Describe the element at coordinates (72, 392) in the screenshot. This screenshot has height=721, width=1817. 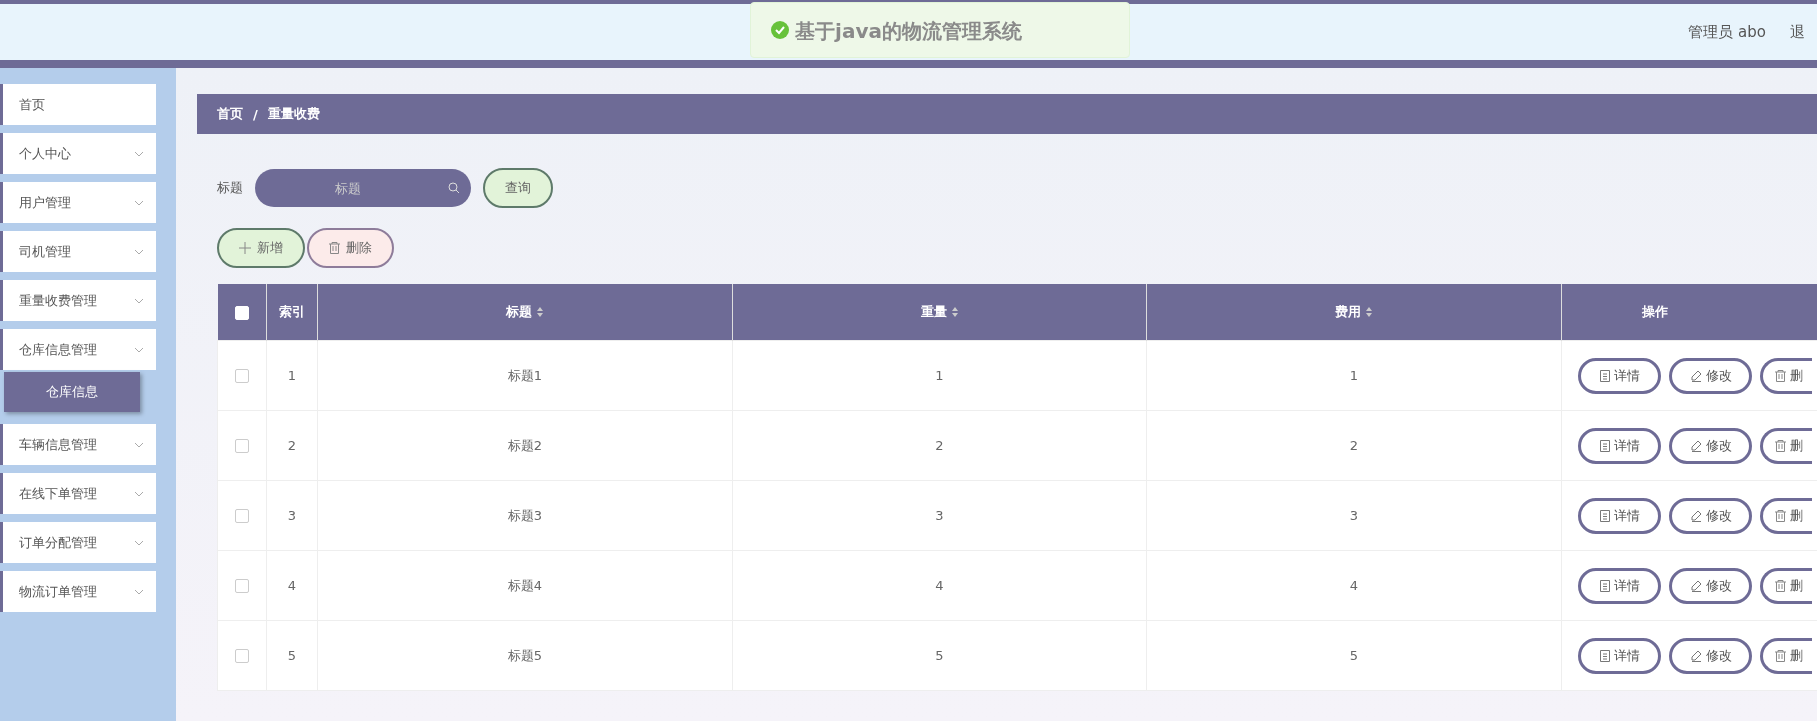
I see `submenu-item: 仓库信息` at that location.